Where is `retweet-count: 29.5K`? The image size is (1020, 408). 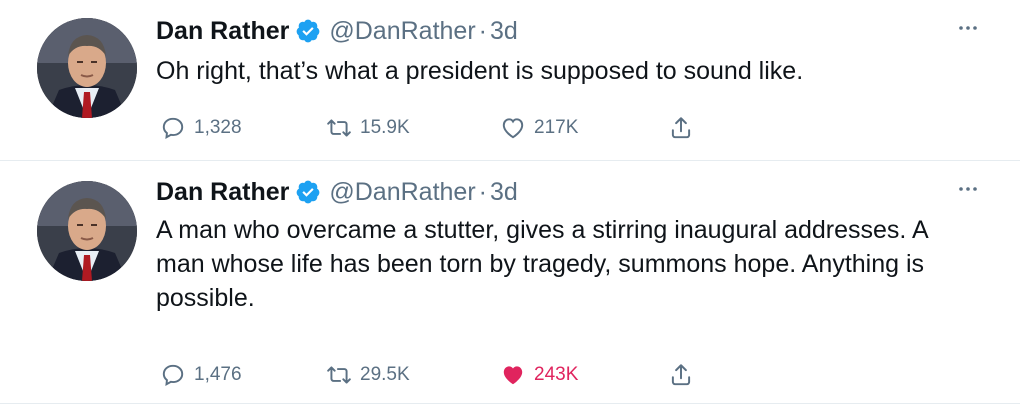 retweet-count: 29.5K is located at coordinates (385, 374).